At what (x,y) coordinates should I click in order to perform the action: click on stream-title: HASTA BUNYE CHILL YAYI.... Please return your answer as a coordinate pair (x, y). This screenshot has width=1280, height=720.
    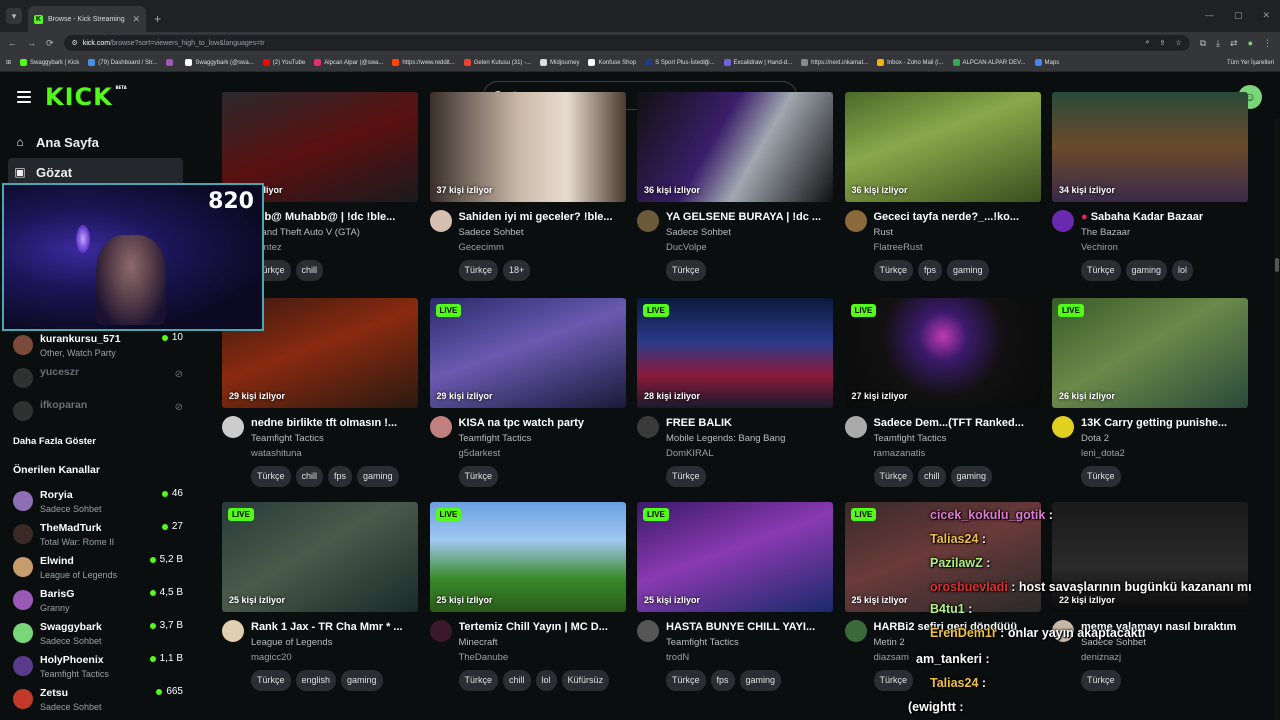
    Looking at the image, I should click on (749, 627).